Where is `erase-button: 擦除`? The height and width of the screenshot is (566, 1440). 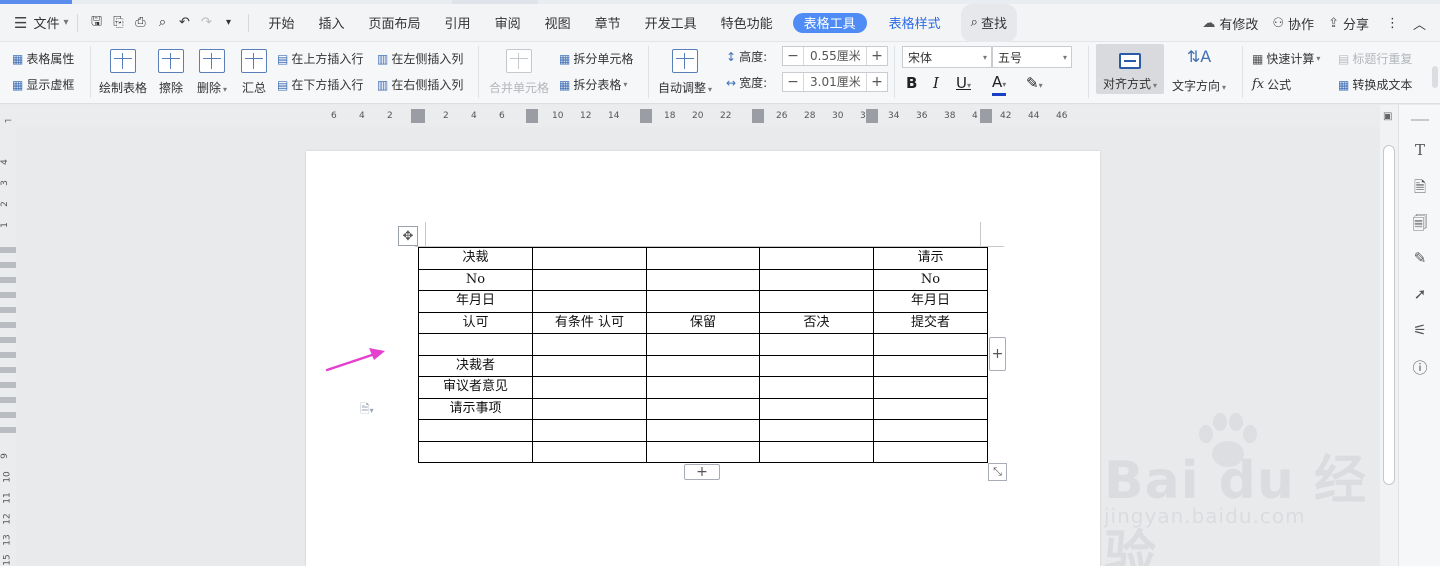
erase-button: 擦除 is located at coordinates (171, 72).